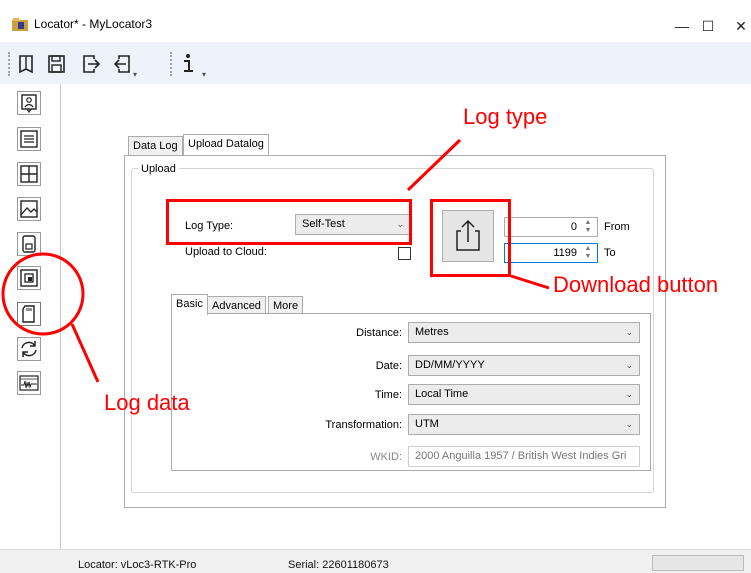  What do you see at coordinates (289, 222) in the screenshot?
I see `log-type-highlight-box` at bounding box center [289, 222].